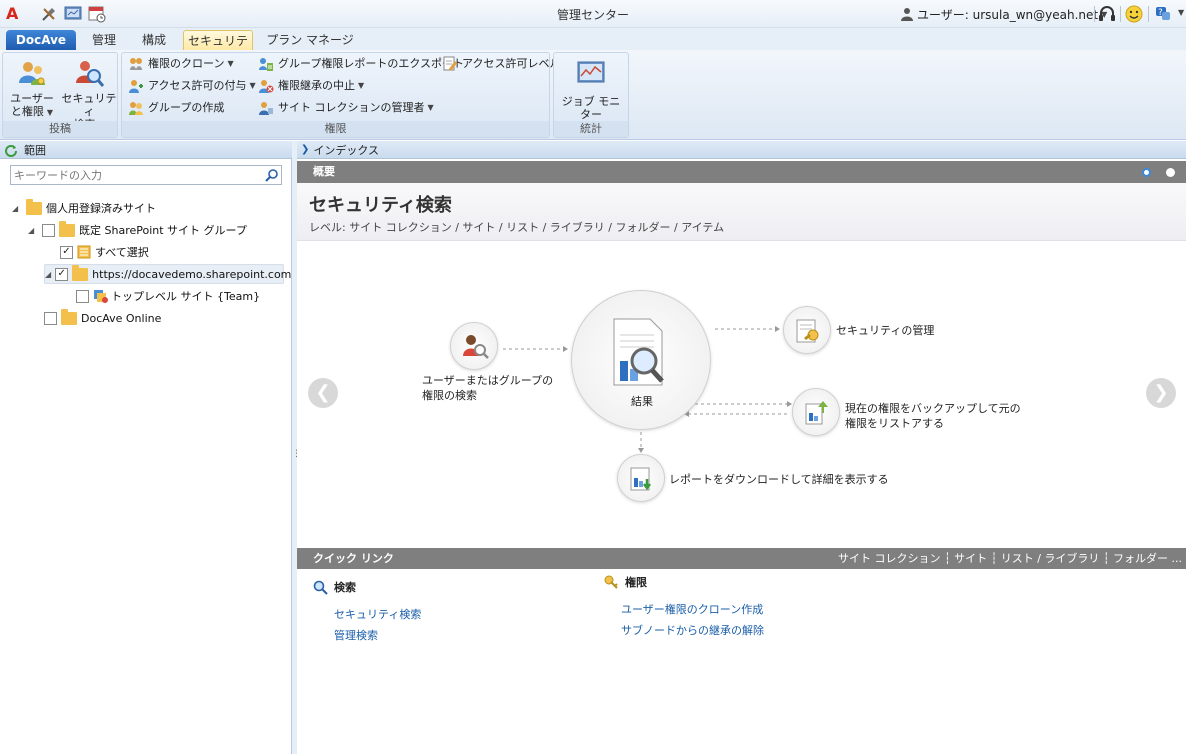  Describe the element at coordinates (90, 74) in the screenshot. I see `security-search-icon` at that location.